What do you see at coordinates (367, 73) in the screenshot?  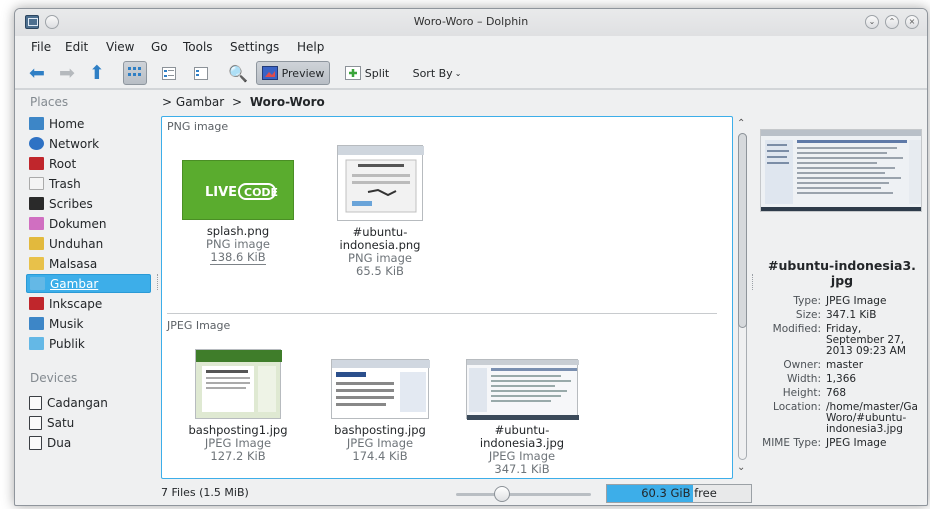 I see `split-button: Split` at bounding box center [367, 73].